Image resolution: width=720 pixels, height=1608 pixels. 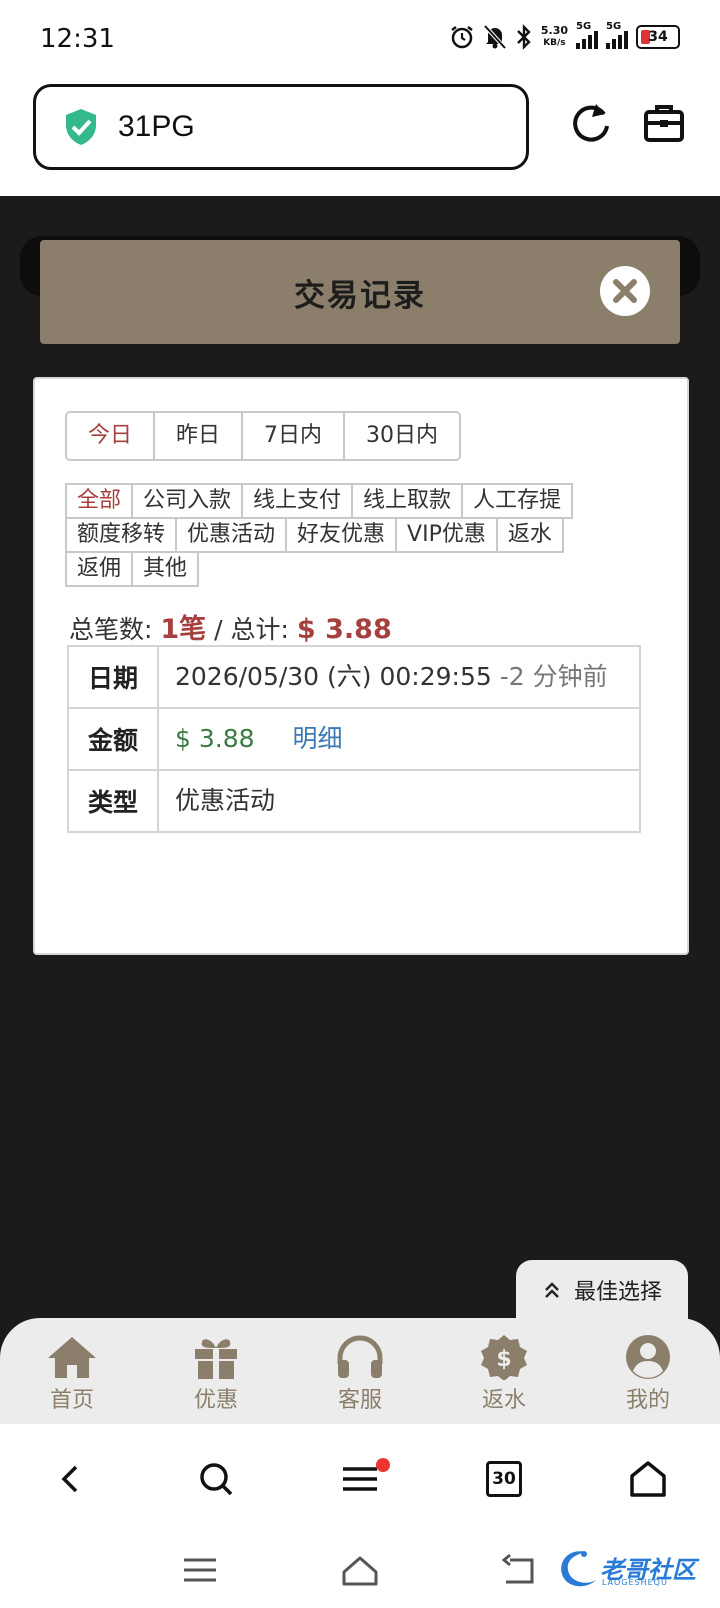 I want to click on amount-cell: $ 3.88 明细, so click(x=399, y=739).